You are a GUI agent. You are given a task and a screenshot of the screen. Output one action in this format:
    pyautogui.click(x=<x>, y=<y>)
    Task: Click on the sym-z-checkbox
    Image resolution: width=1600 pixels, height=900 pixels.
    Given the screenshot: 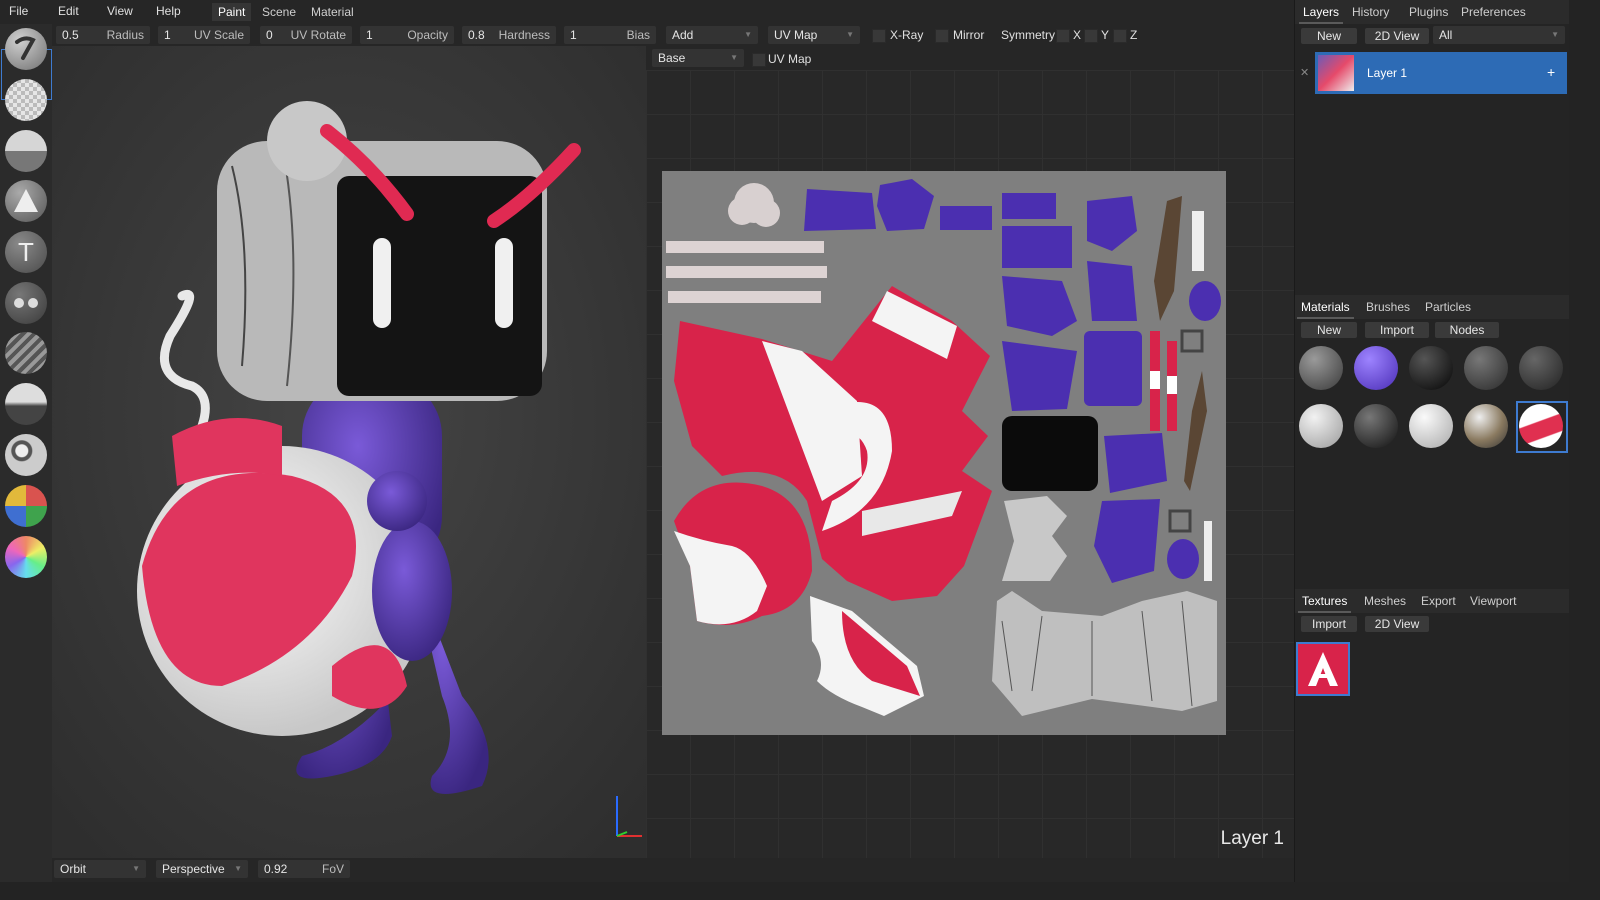 What is the action you would take?
    pyautogui.click(x=1120, y=36)
    